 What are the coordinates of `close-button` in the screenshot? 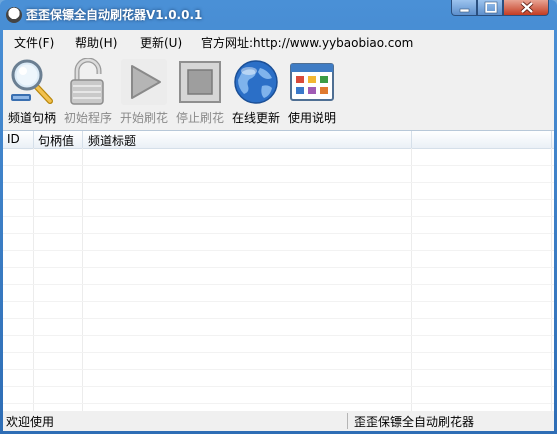 It's located at (526, 8).